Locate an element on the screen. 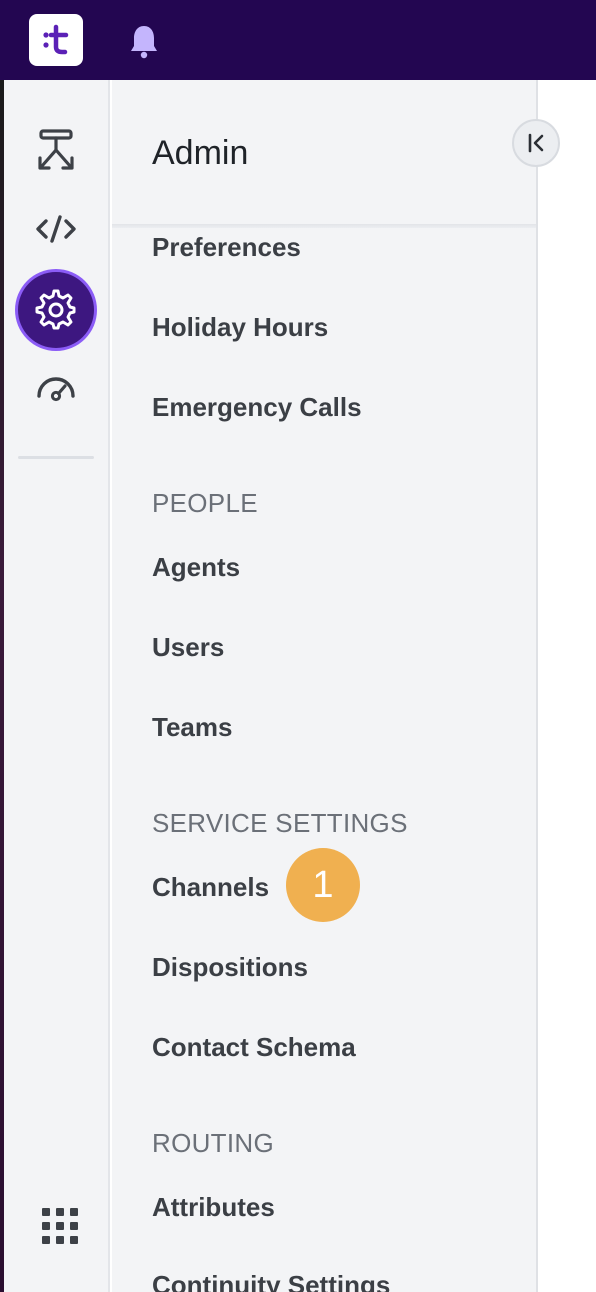 The height and width of the screenshot is (1292, 596). nav-item-continuity-settings: Continuity Settings is located at coordinates (271, 1281).